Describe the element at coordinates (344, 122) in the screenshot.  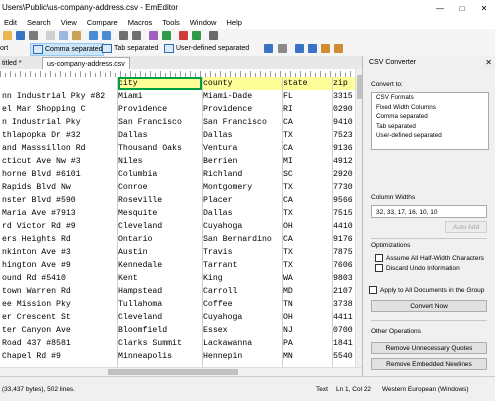
I see `zip-cell: 9410` at that location.